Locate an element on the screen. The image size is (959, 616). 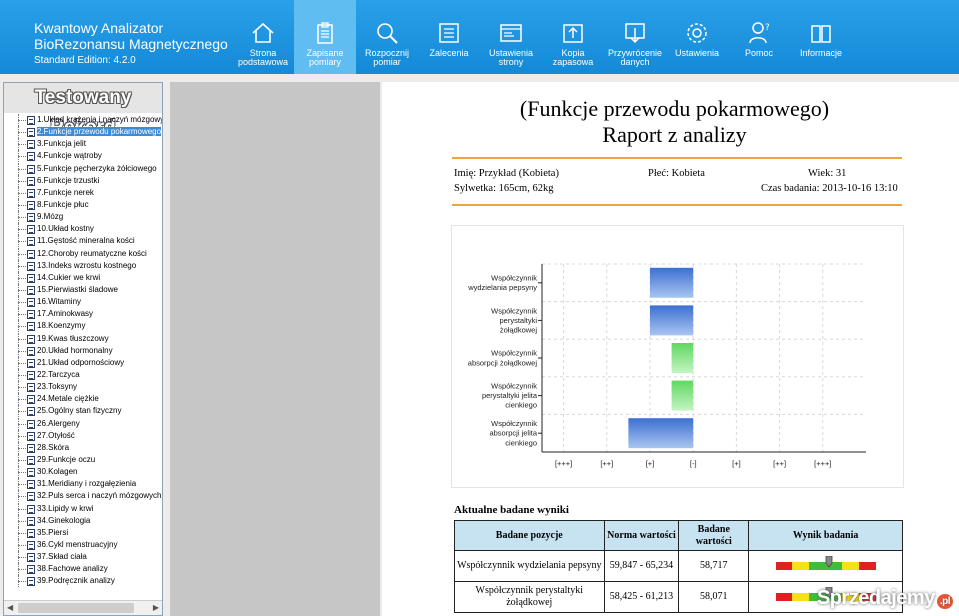
tree-item: 35.Piersi is located at coordinates (83, 532).